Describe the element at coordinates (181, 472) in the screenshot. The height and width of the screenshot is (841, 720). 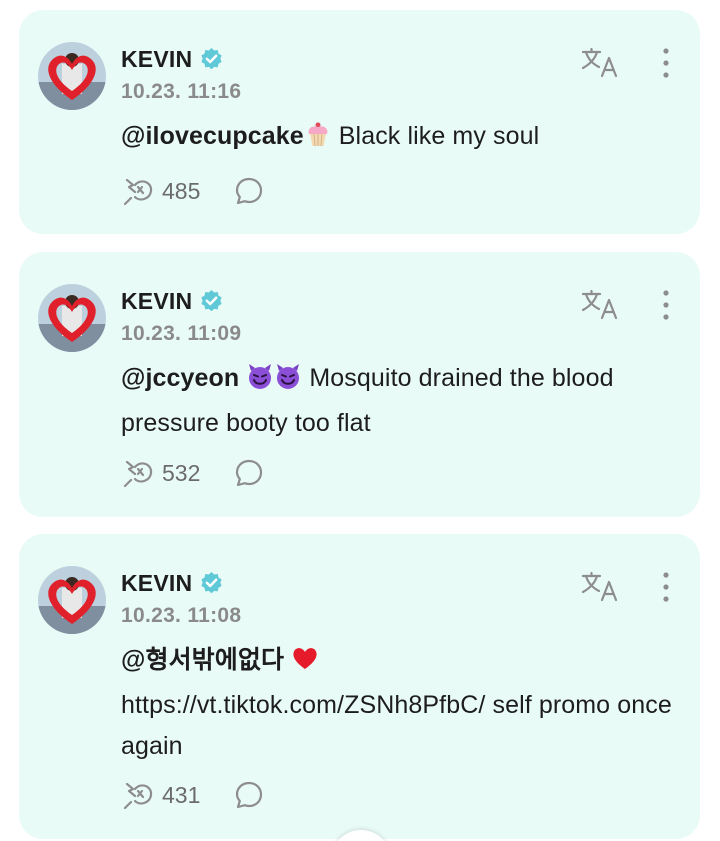
I see `repost-count: 532` at that location.